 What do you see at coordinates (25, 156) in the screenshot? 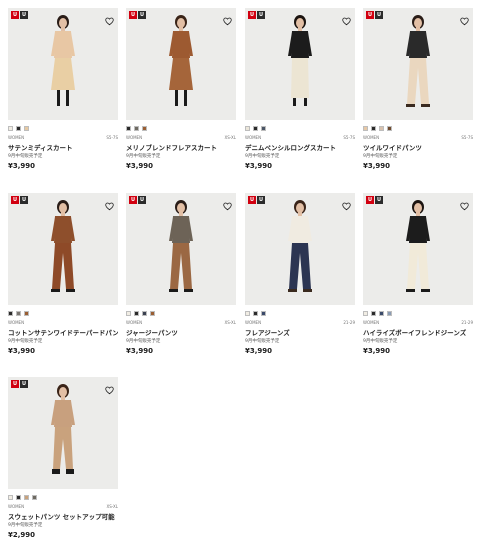
I see `release-note: 9月中旬販売予定` at bounding box center [25, 156].